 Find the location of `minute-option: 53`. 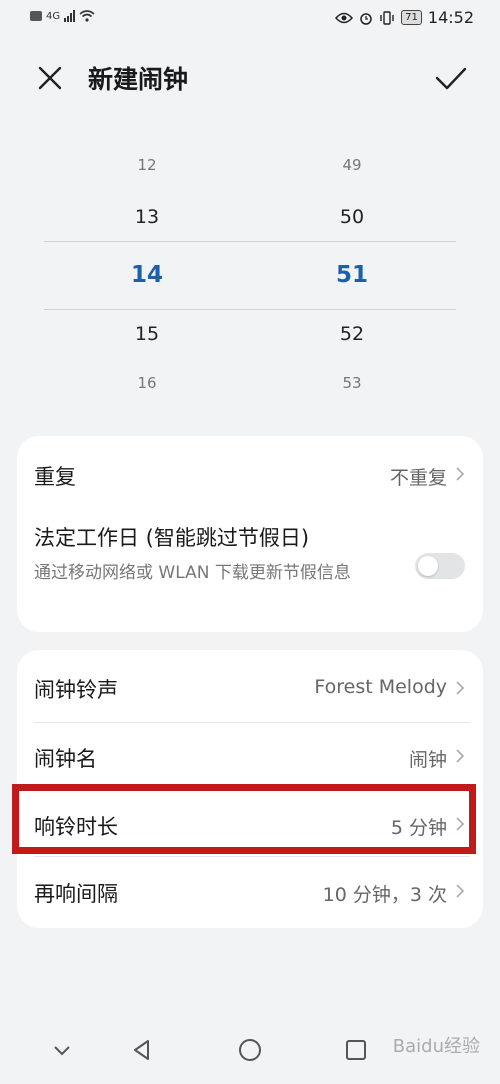

minute-option: 53 is located at coordinates (352, 383).